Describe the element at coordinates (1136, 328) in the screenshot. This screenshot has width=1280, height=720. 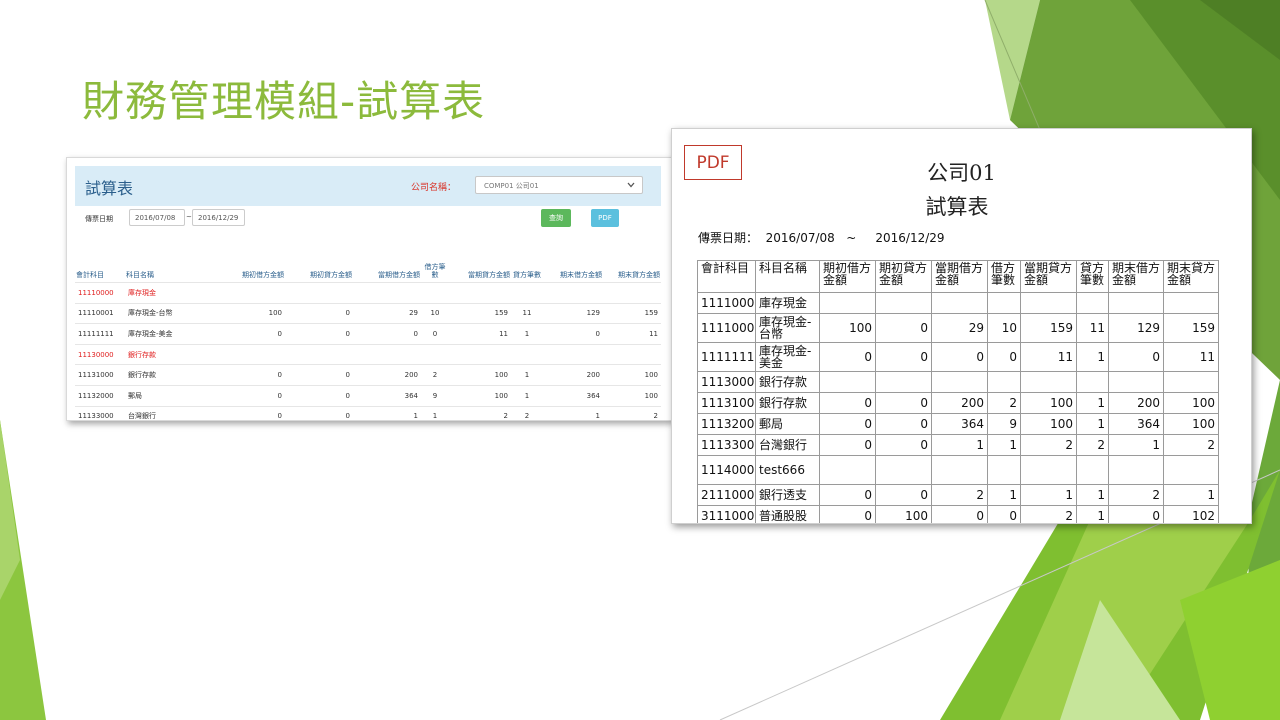
I see `table-cell: 129` at that location.